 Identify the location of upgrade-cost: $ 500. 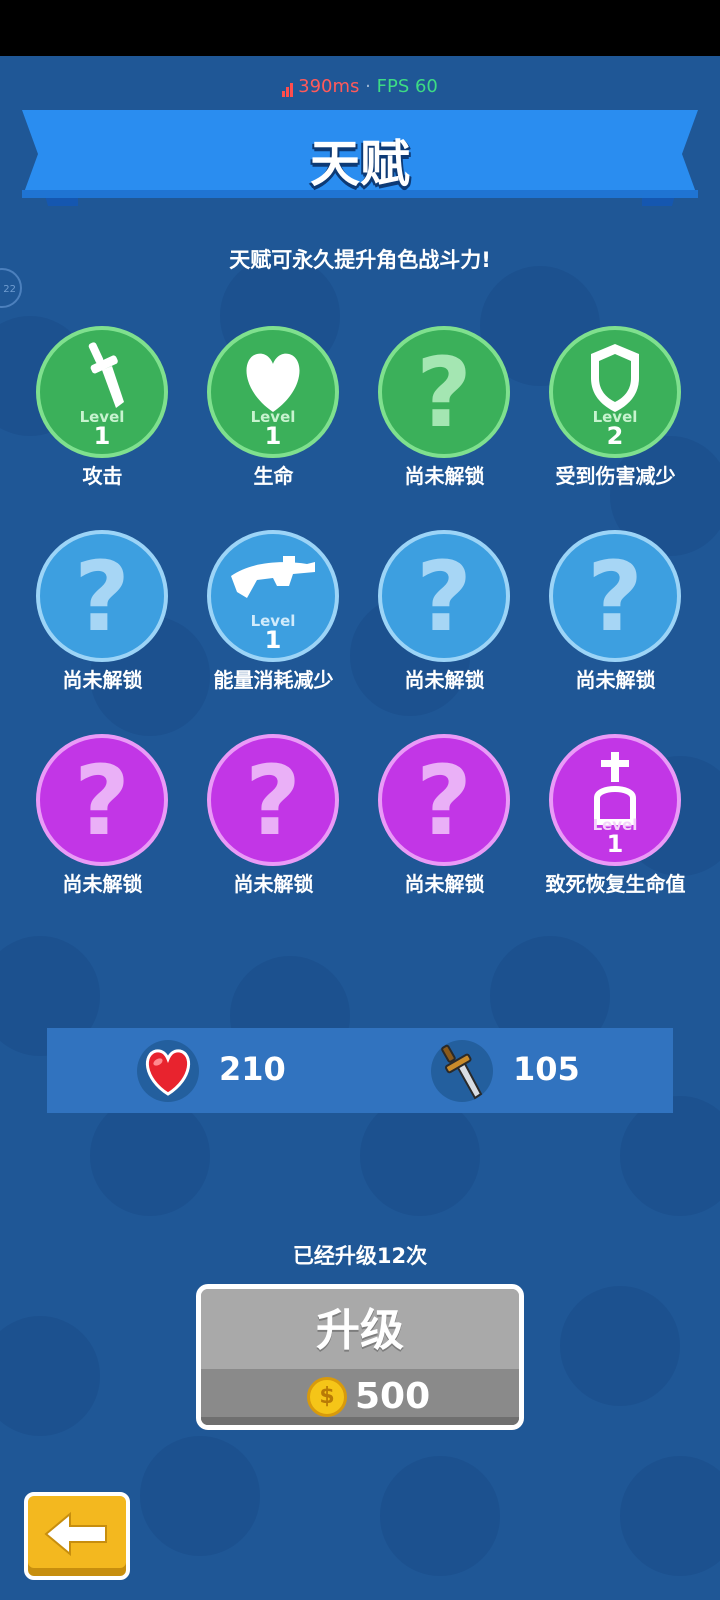
(360, 1397).